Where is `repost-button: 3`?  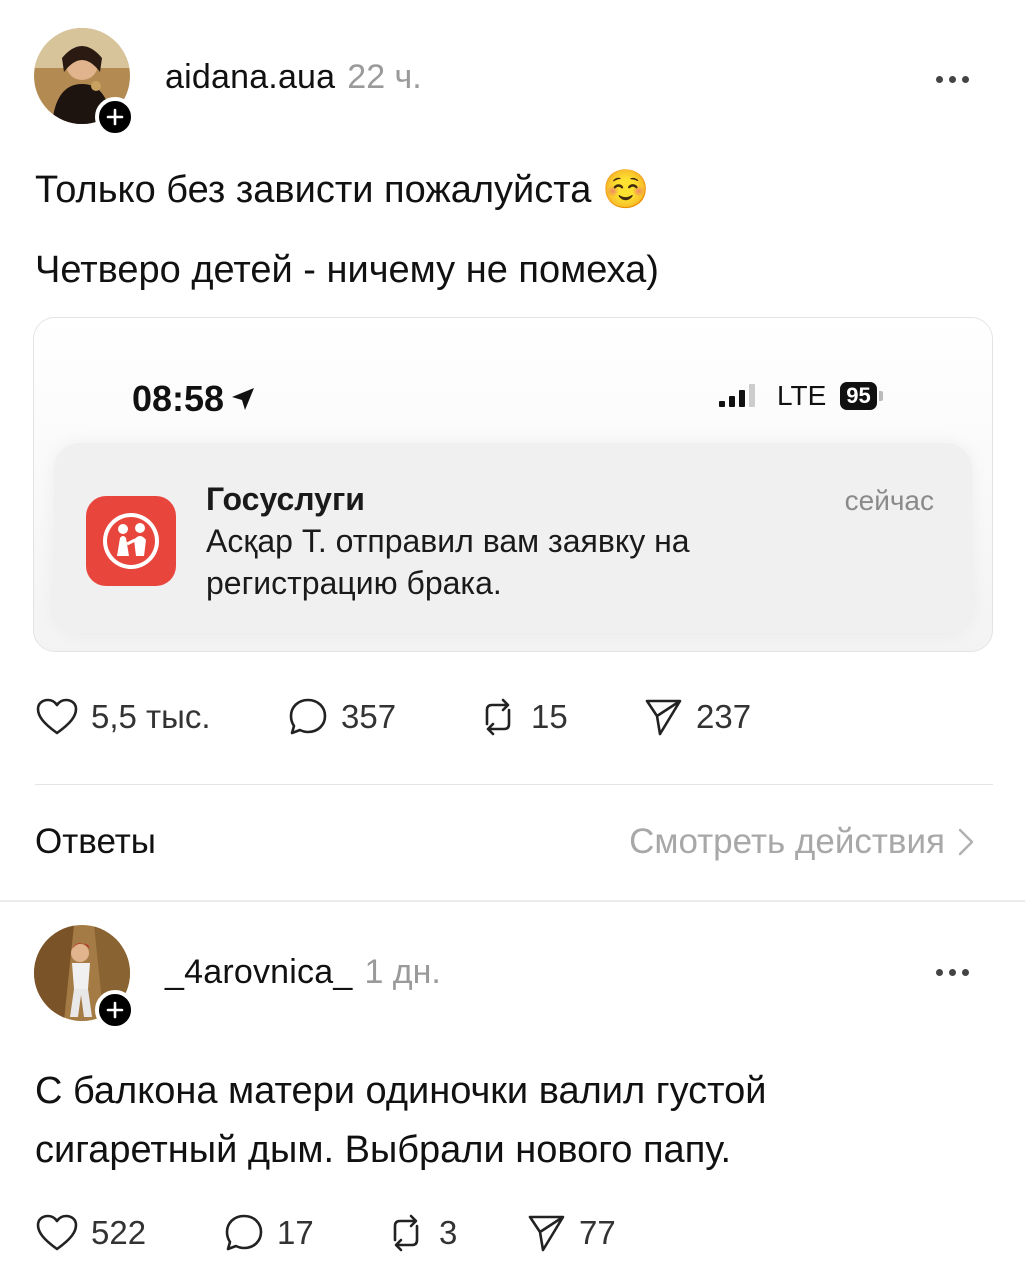 repost-button: 3 is located at coordinates (455, 1233).